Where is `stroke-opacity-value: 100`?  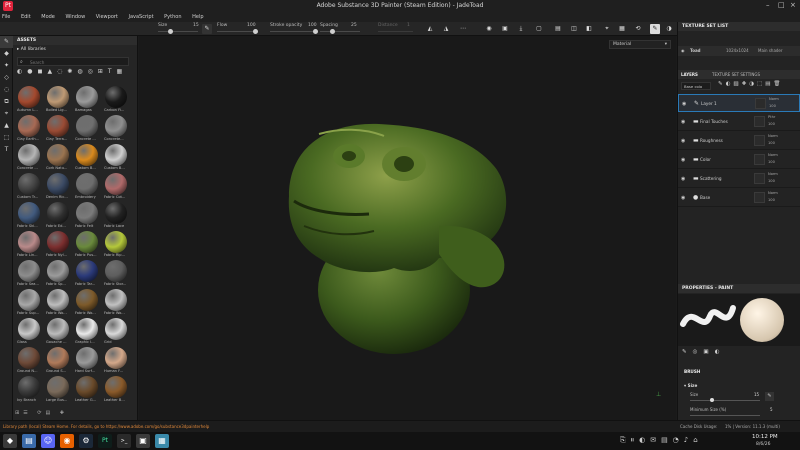 stroke-opacity-value: 100 is located at coordinates (312, 25).